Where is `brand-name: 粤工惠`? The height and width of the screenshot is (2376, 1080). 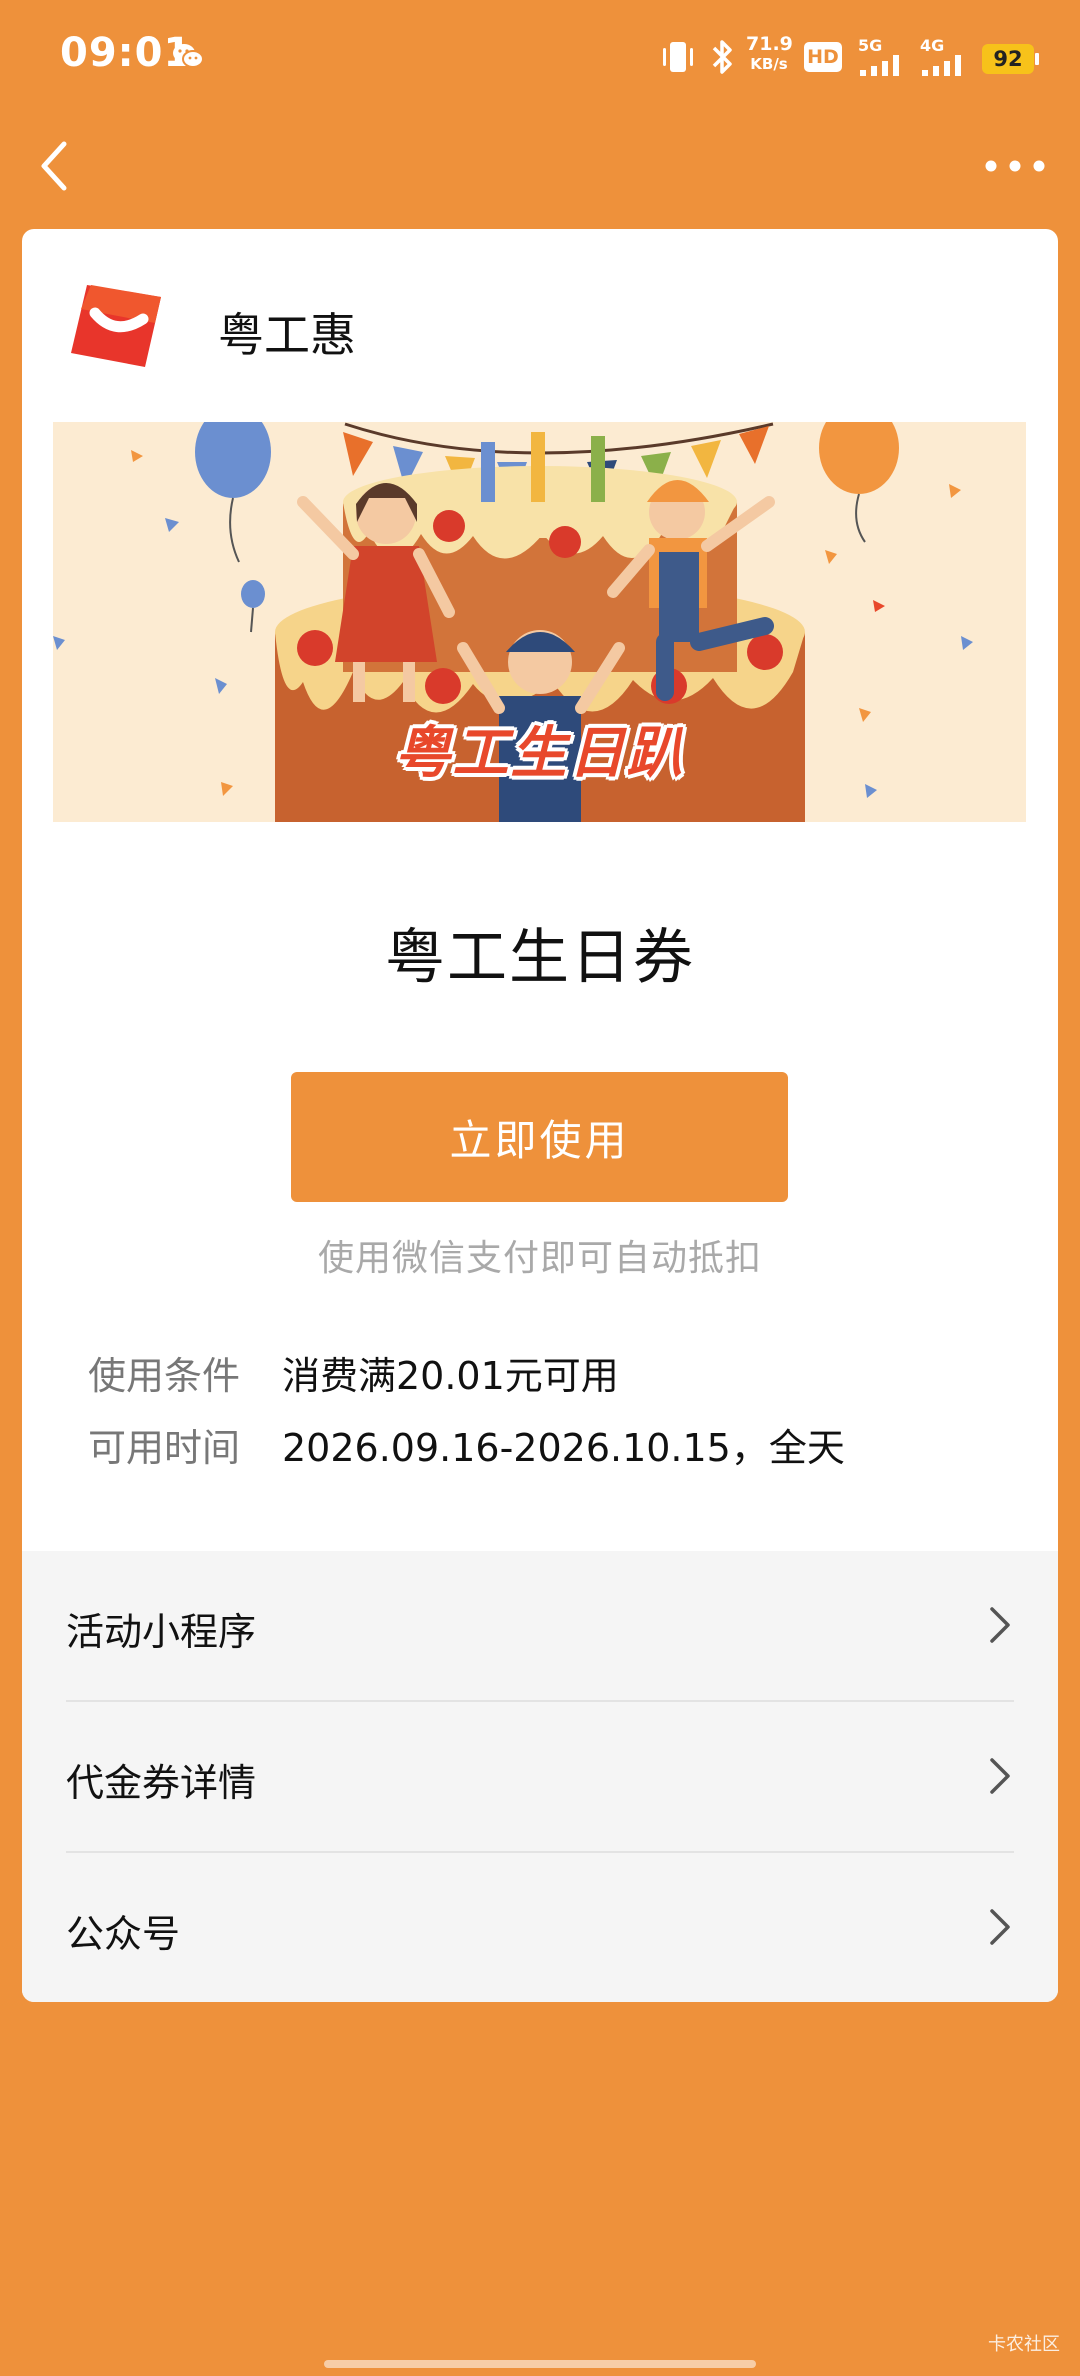
brand-name: 粤工惠 is located at coordinates (287, 335).